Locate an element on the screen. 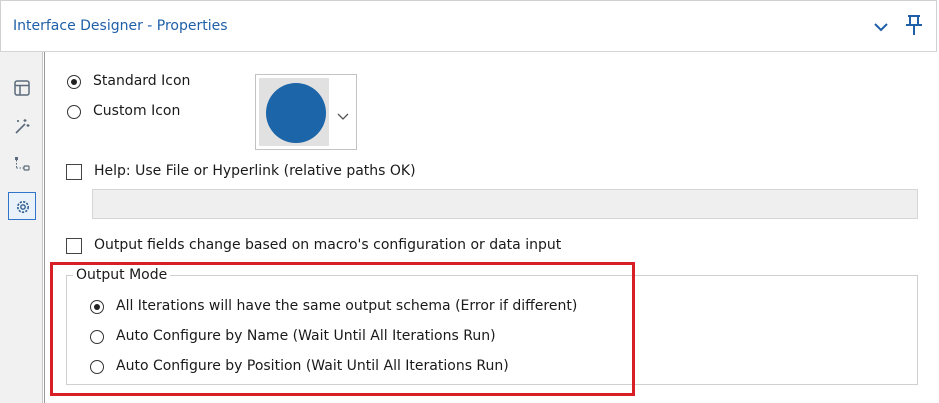 This screenshot has height=403, width=939. wizard-button is located at coordinates (22, 126).